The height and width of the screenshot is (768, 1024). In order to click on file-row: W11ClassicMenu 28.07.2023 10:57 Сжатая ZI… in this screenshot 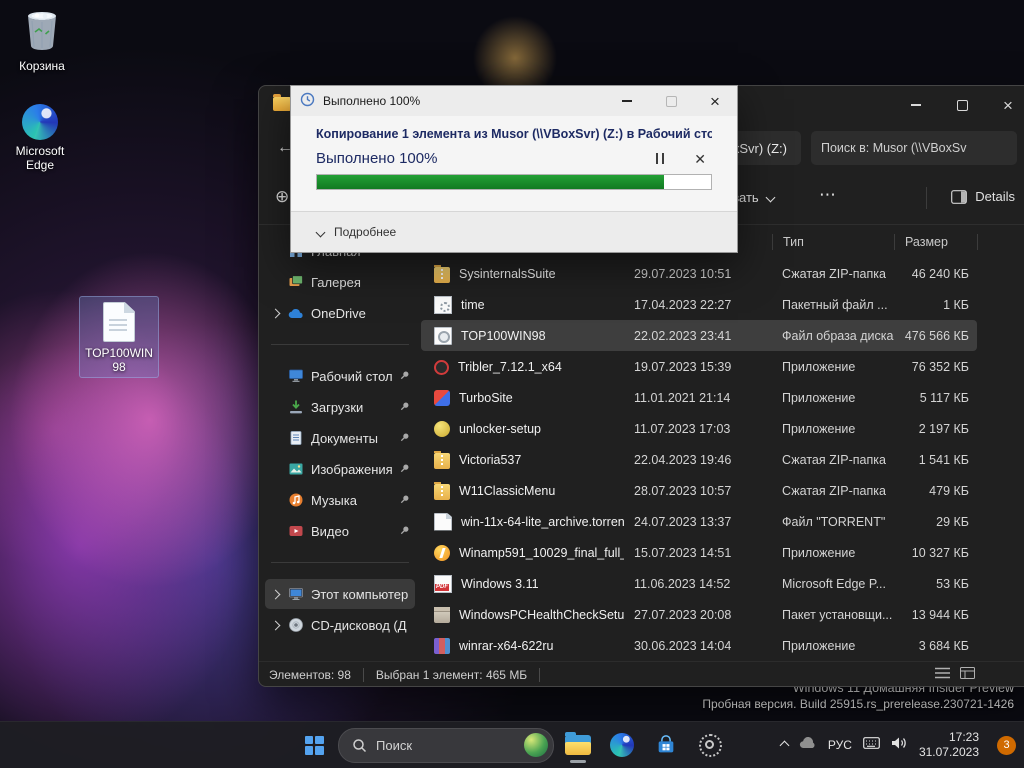, I will do `click(699, 490)`.